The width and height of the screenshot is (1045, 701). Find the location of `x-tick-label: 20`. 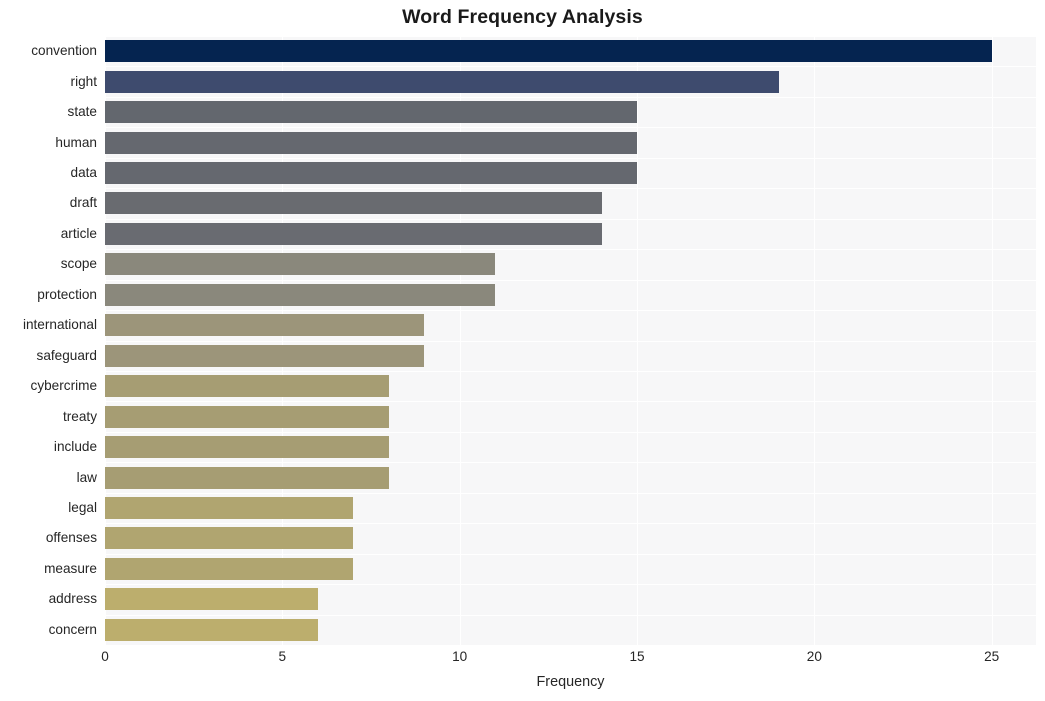

x-tick-label: 20 is located at coordinates (814, 656).